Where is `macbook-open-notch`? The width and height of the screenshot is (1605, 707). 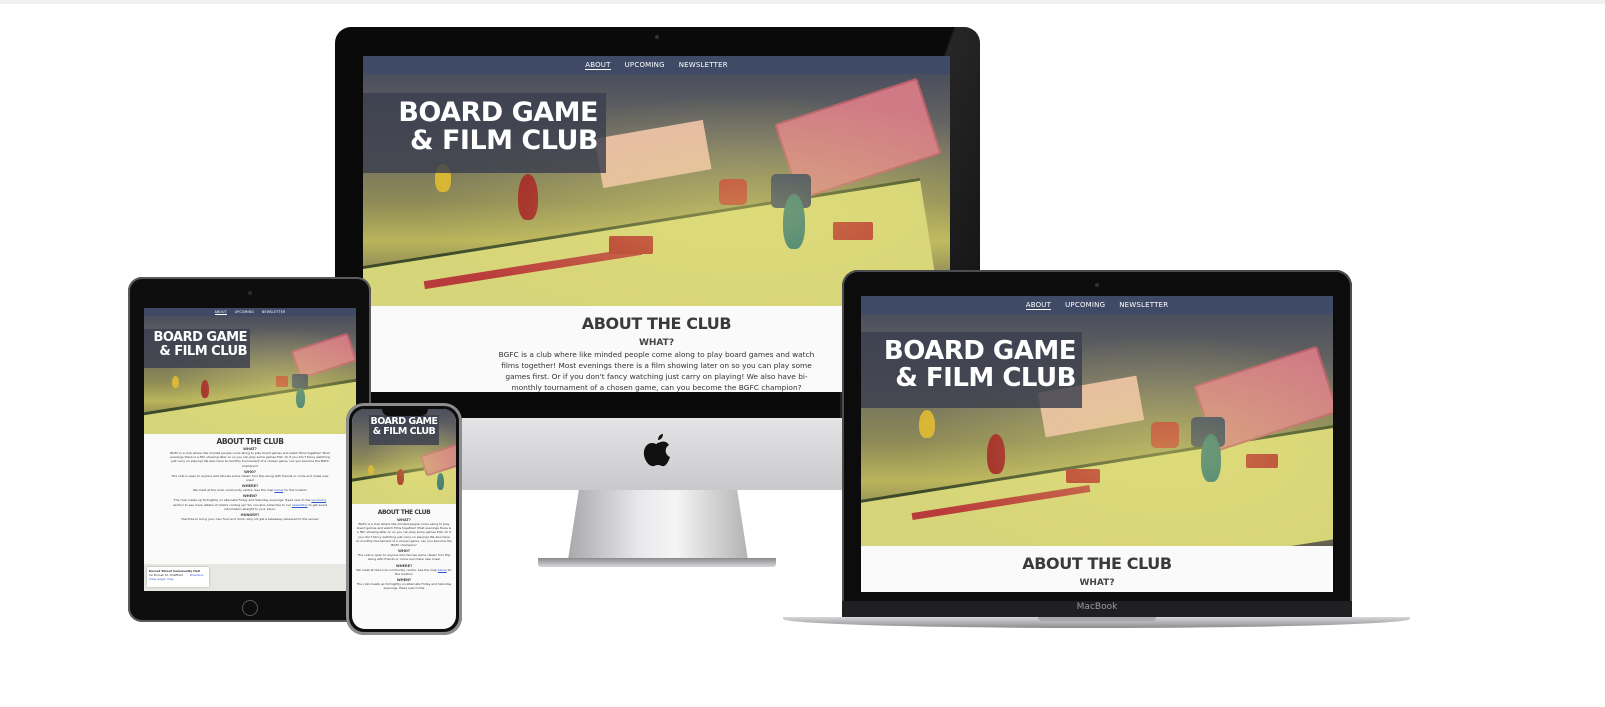 macbook-open-notch is located at coordinates (1097, 619).